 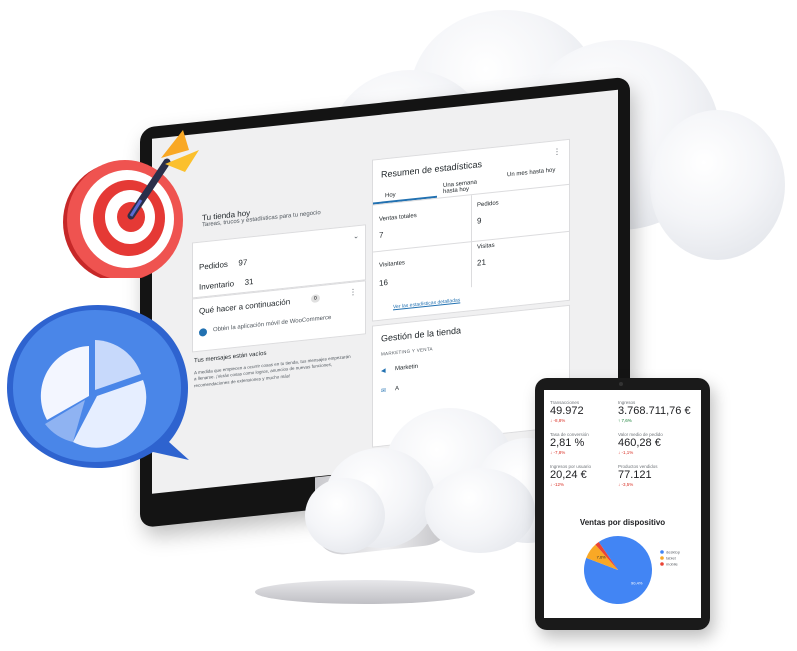 I want to click on inventory-label: Inventario, so click(x=217, y=285).